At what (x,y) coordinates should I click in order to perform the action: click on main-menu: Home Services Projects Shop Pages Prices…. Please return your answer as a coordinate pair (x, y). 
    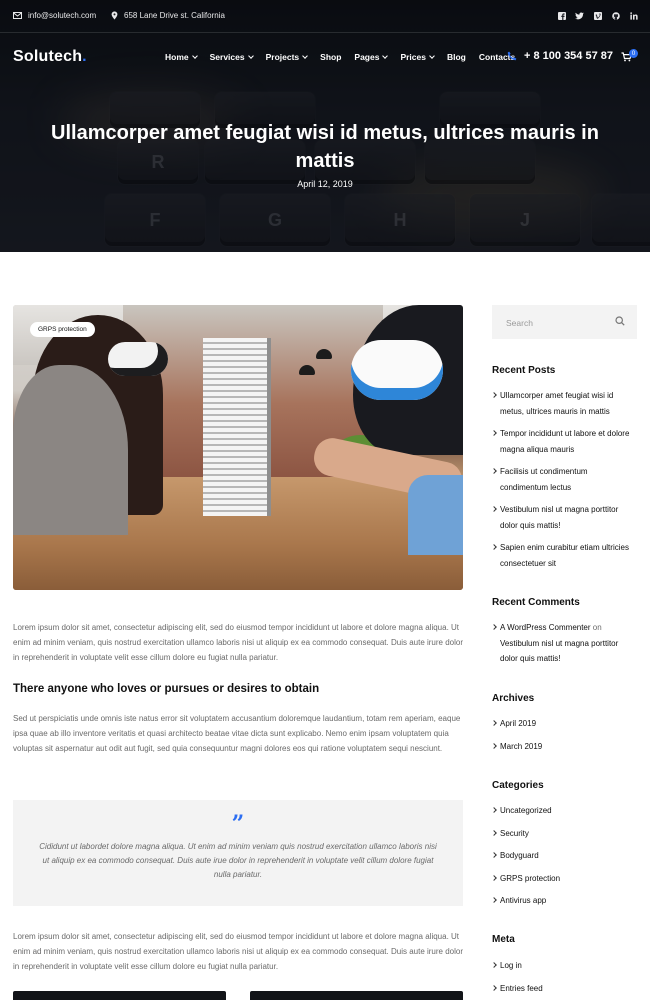
    Looking at the image, I should click on (340, 57).